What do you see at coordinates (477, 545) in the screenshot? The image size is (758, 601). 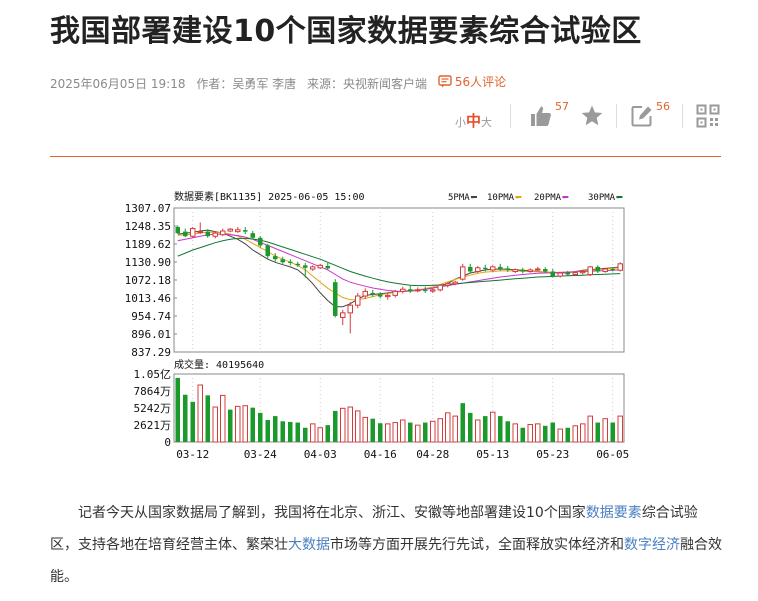 I see `article-text: 市场等方面开展先行先试，全面释放实体经济和` at bounding box center [477, 545].